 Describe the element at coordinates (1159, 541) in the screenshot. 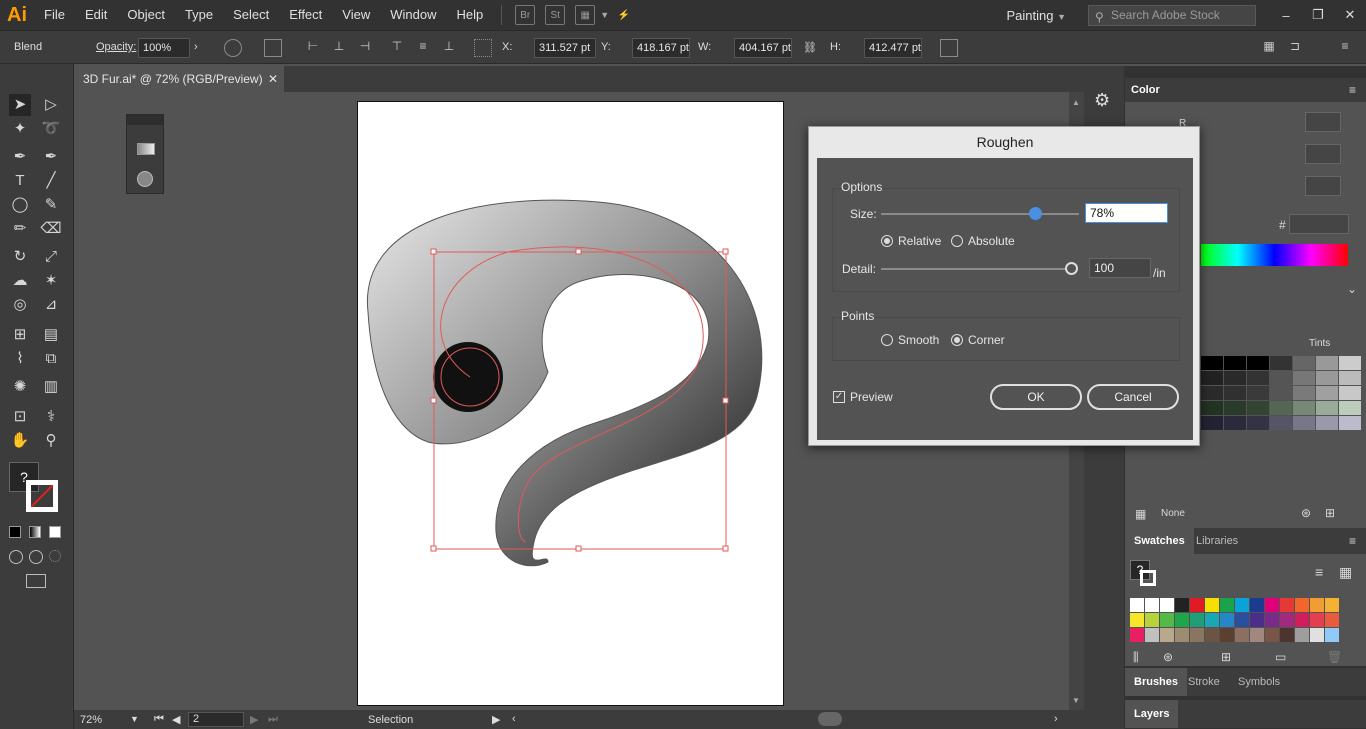

I see `tab-swatches: Swatches` at that location.